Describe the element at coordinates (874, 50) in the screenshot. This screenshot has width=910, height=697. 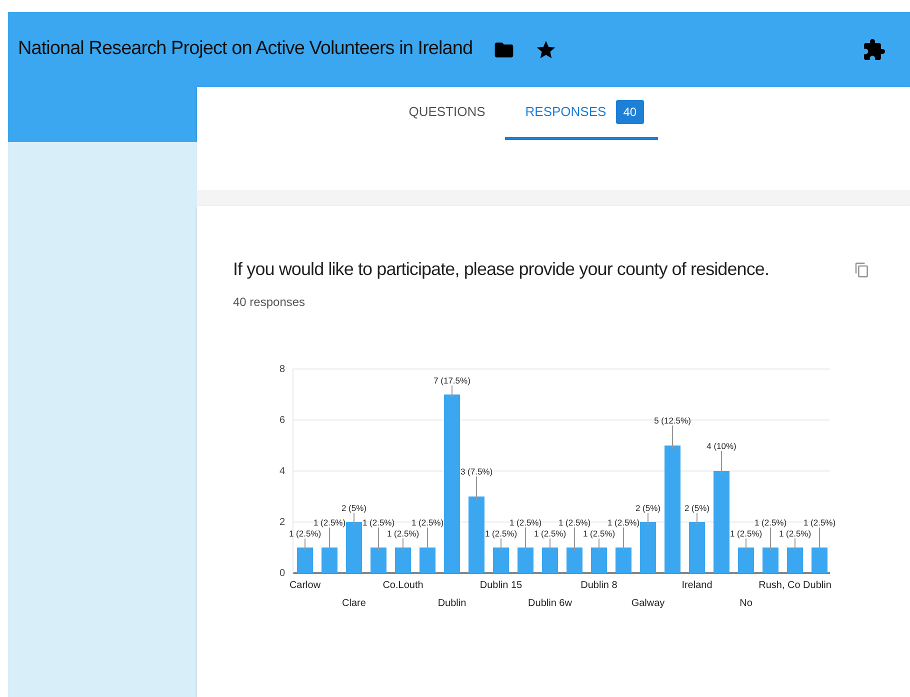
I see `puzzle-icon` at that location.